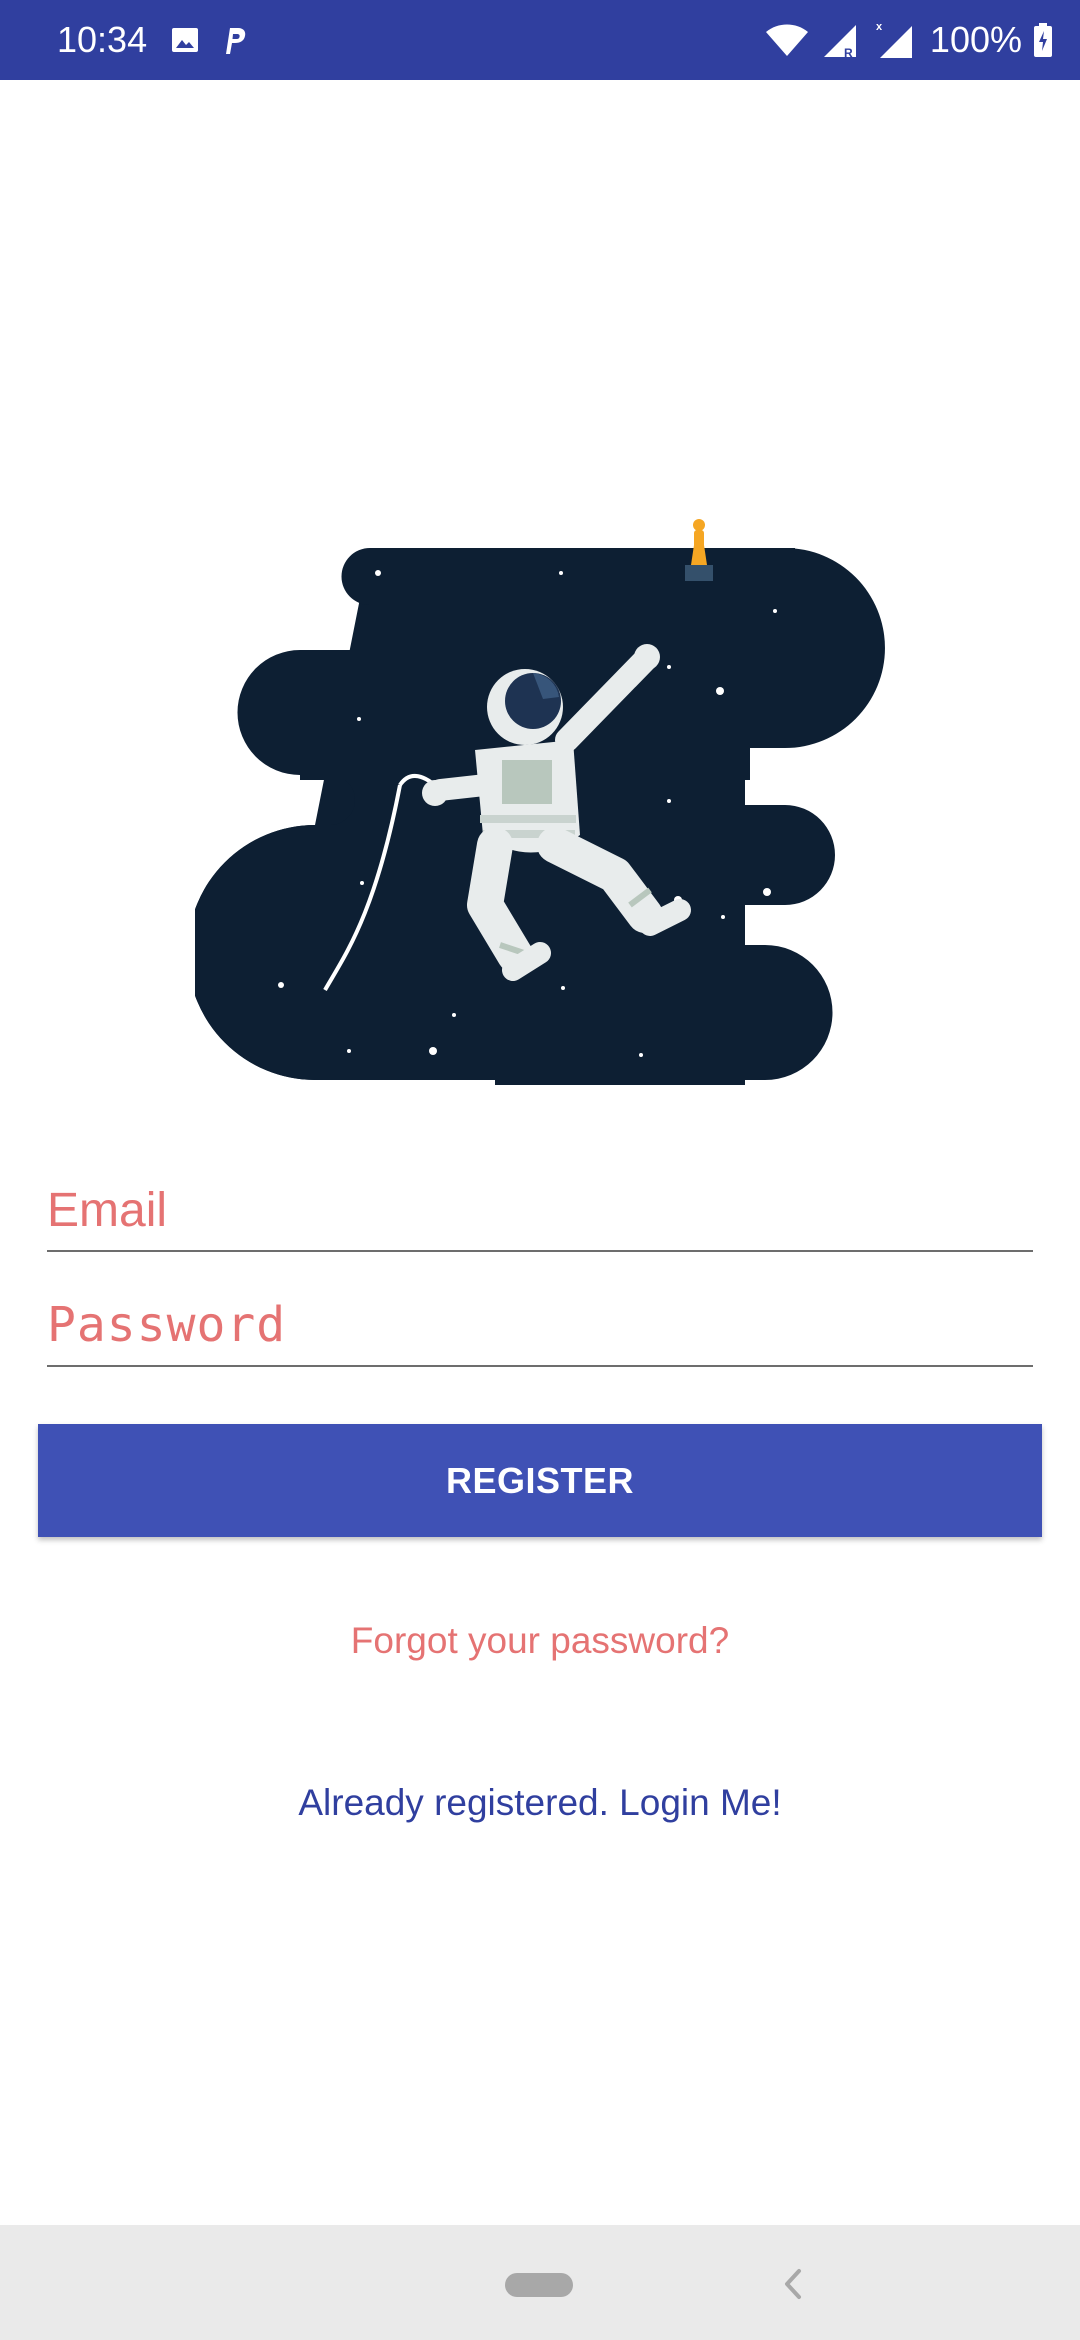 The width and height of the screenshot is (1080, 2340). Describe the element at coordinates (896, 40) in the screenshot. I see `signal-icon: x` at that location.